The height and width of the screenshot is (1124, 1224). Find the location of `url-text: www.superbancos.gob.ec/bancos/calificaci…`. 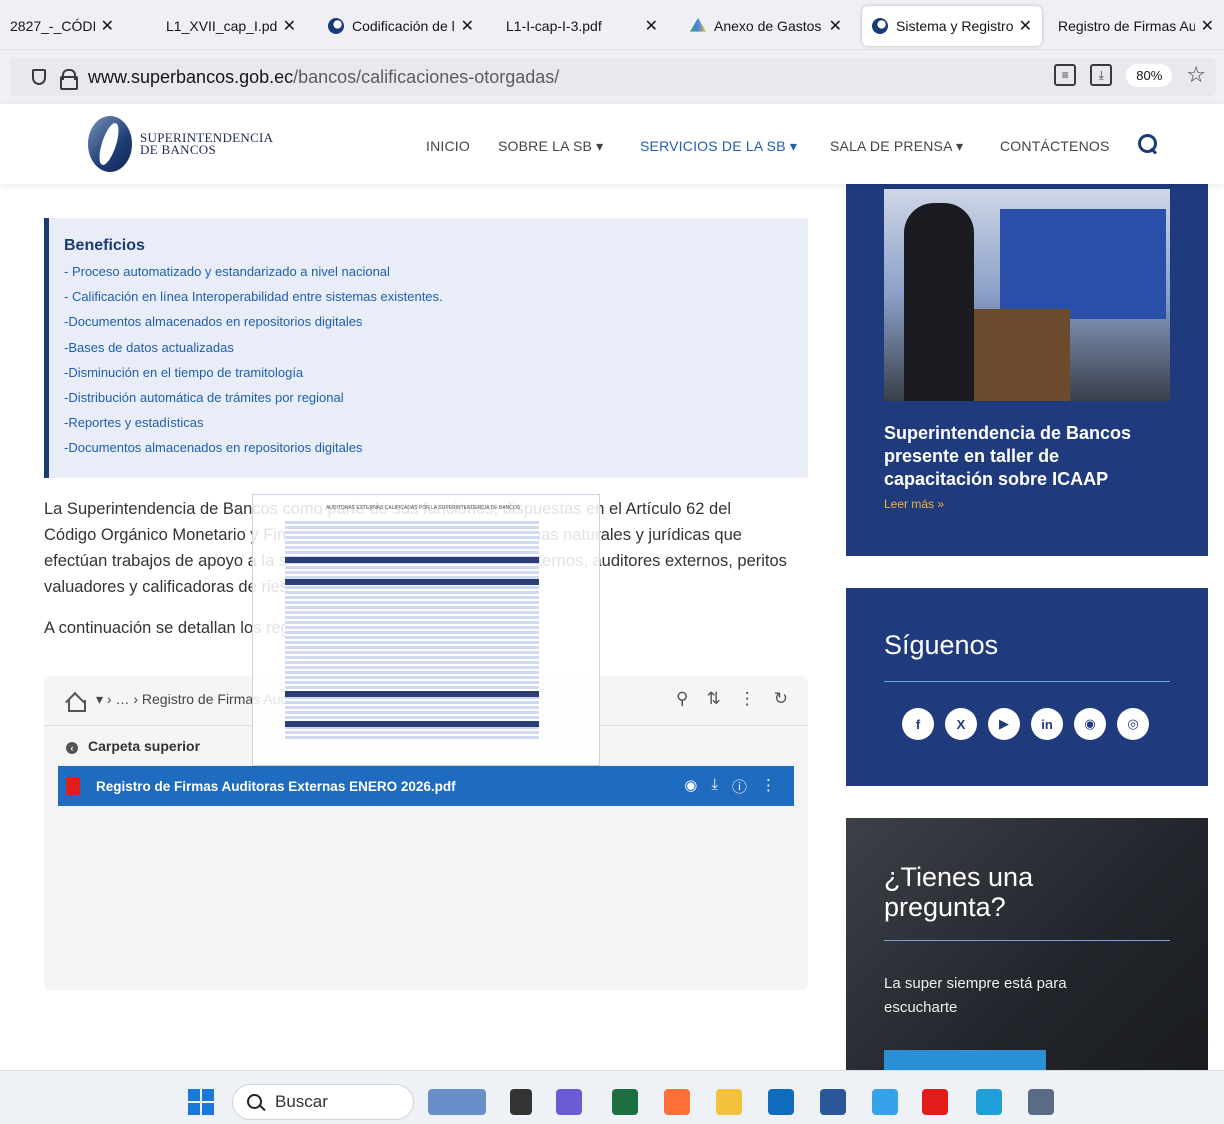

url-text: www.superbancos.gob.ec/bancos/calificaci… is located at coordinates (323, 77).